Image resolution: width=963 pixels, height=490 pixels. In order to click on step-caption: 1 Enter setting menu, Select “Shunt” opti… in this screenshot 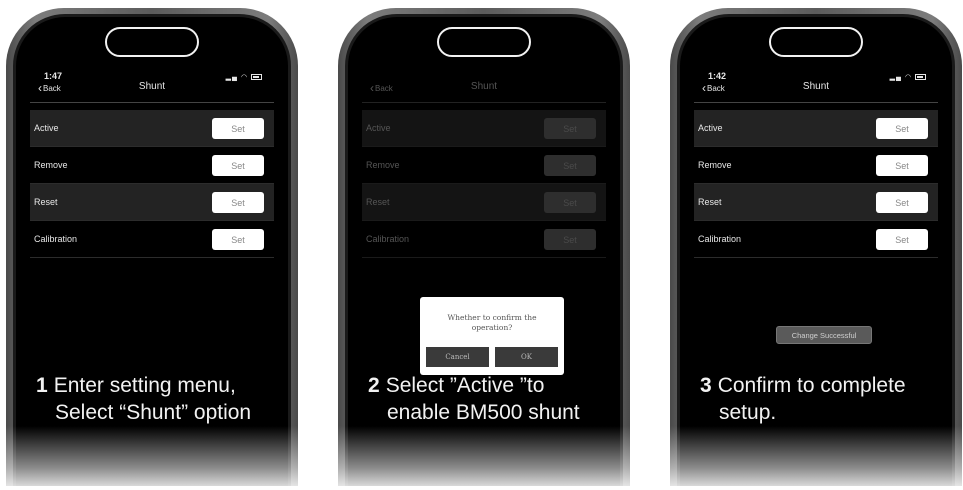, I will do `click(143, 399)`.